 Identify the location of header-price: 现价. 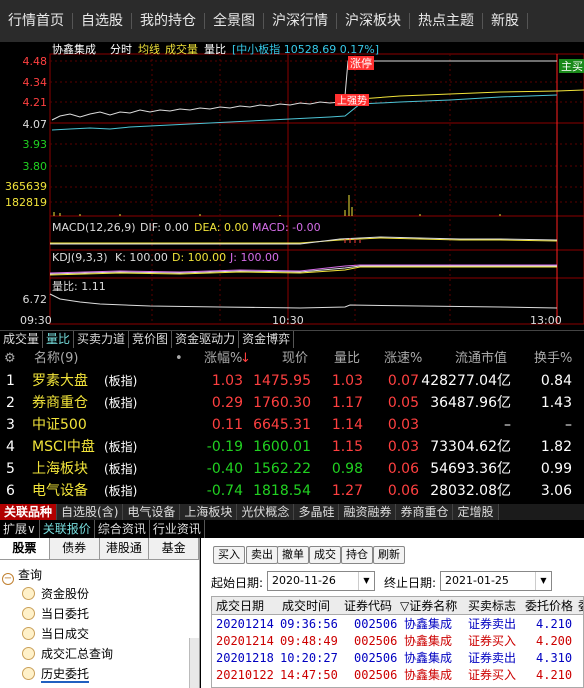
(295, 359).